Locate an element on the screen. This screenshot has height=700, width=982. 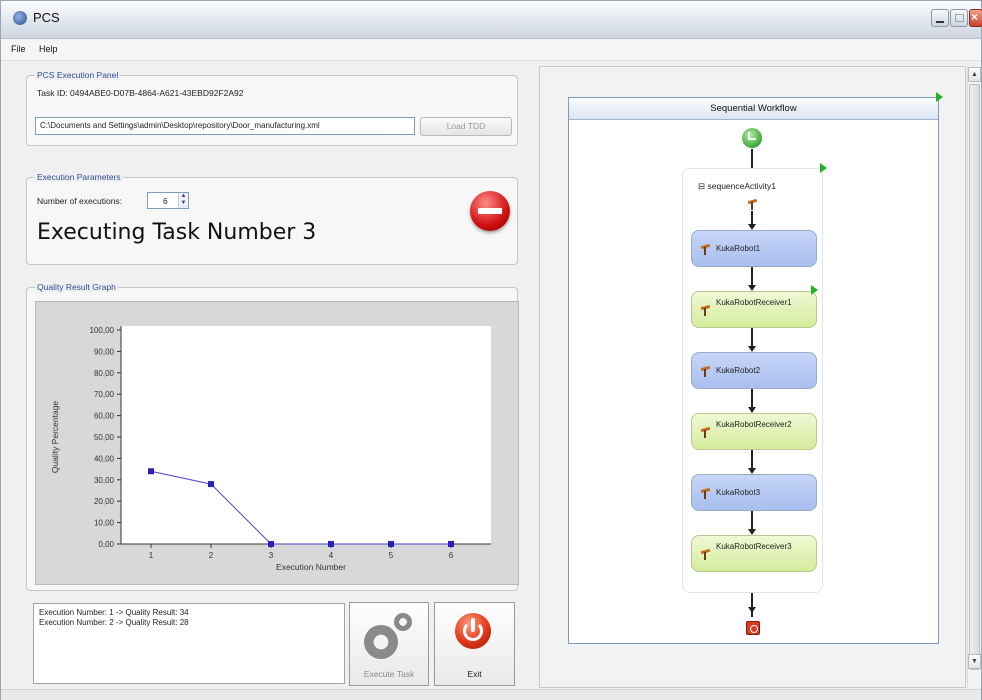
activity-label: KukaRobot2 is located at coordinates (738, 370).